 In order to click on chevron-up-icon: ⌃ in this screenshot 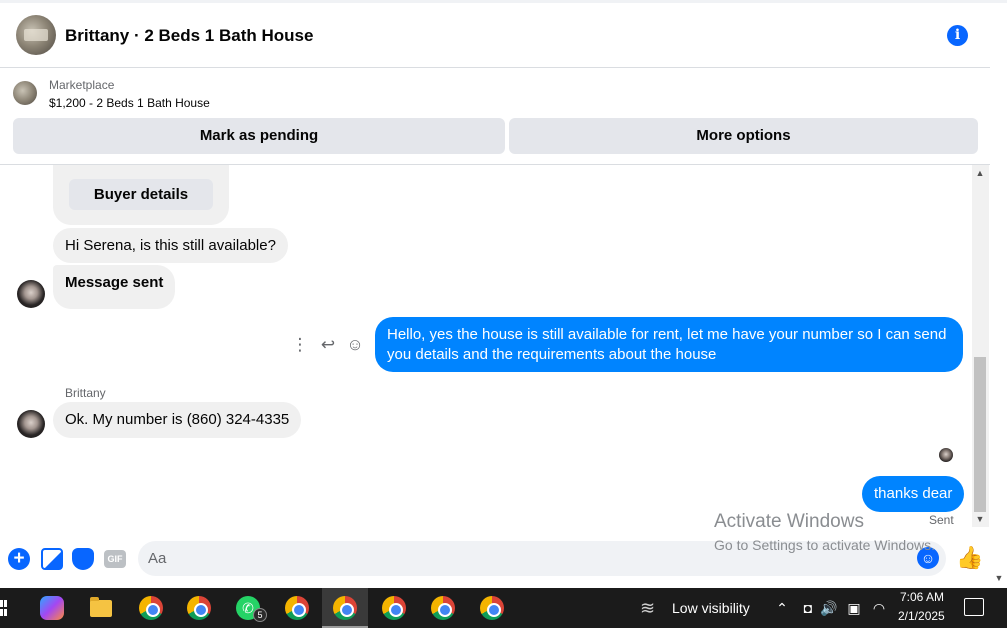, I will do `click(782, 608)`.